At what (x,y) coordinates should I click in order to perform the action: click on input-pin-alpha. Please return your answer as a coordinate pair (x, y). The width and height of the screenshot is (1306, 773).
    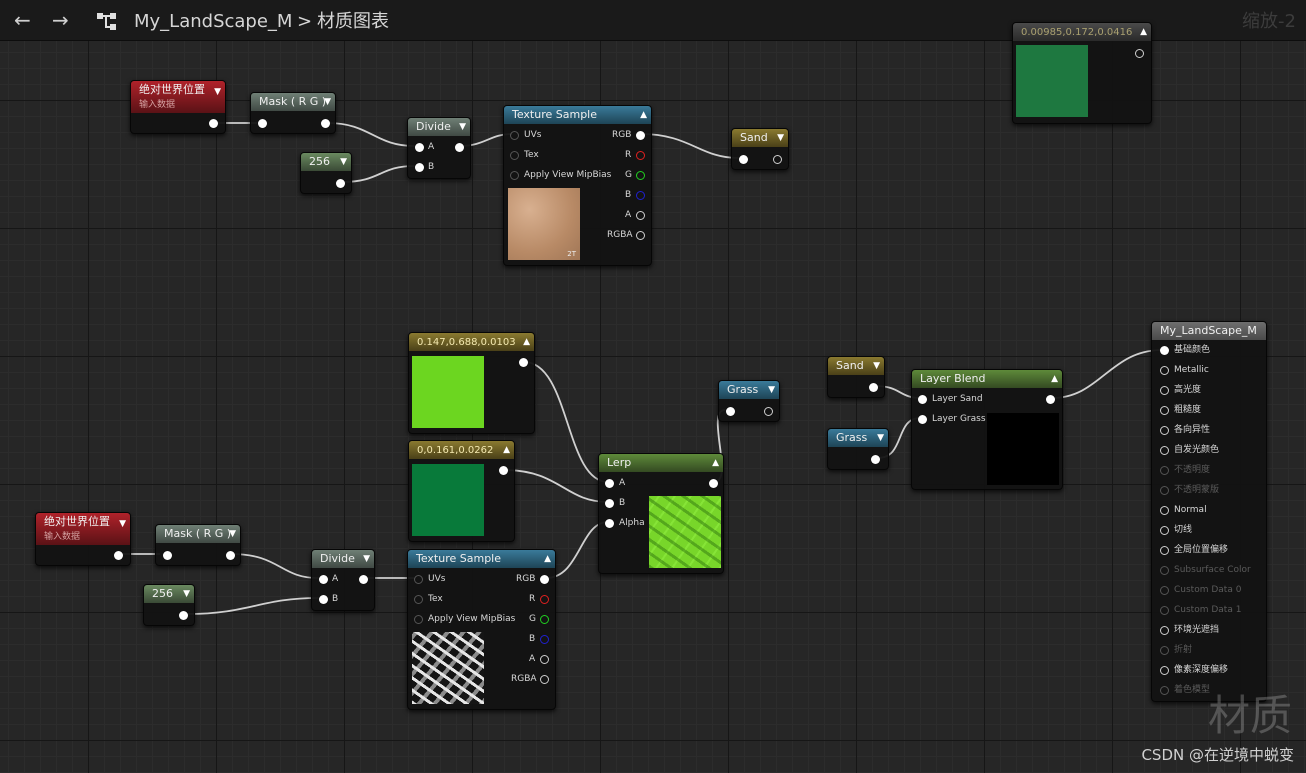
    Looking at the image, I should click on (609, 523).